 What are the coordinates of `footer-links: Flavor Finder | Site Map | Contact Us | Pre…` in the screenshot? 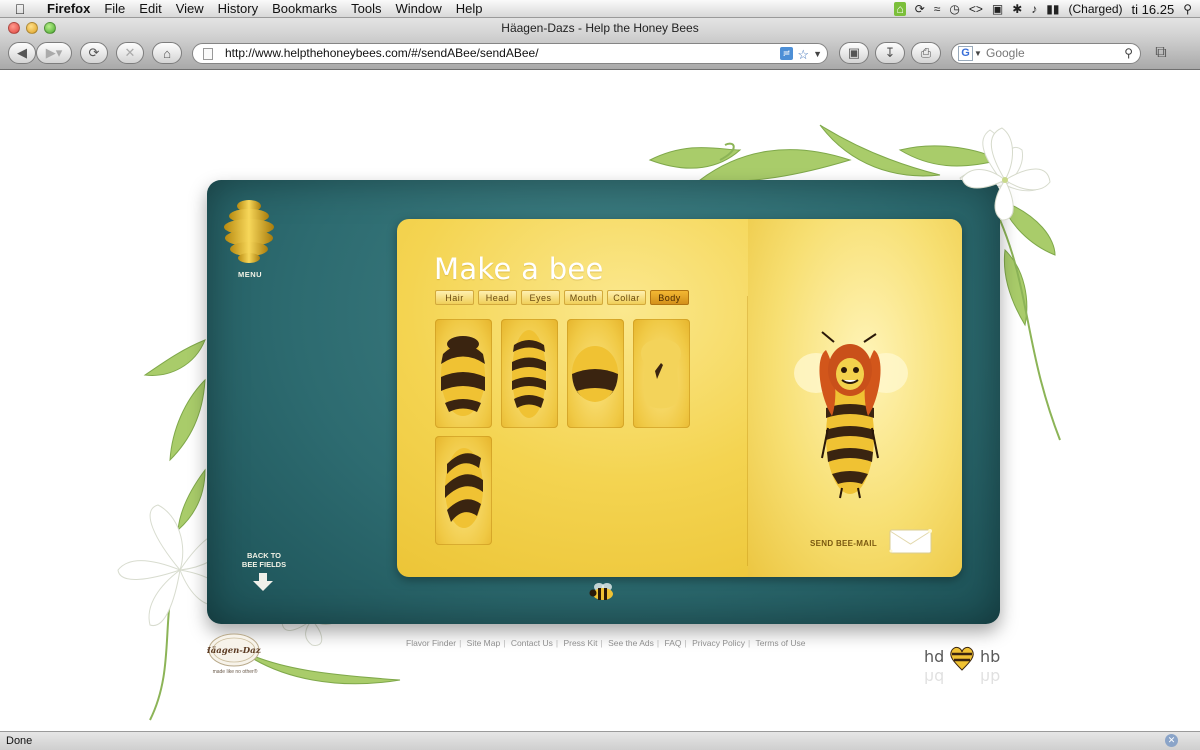 It's located at (606, 643).